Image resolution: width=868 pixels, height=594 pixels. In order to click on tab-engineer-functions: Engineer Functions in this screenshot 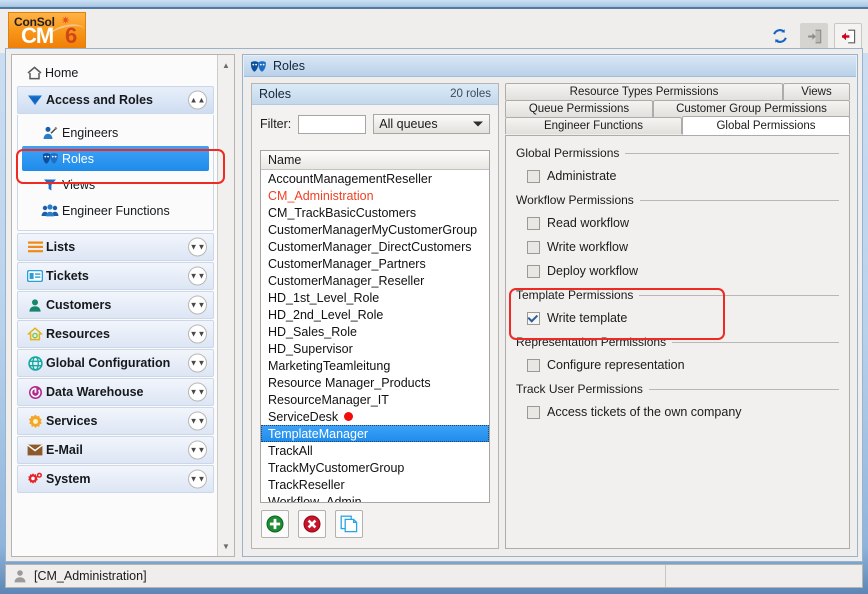, I will do `click(593, 125)`.